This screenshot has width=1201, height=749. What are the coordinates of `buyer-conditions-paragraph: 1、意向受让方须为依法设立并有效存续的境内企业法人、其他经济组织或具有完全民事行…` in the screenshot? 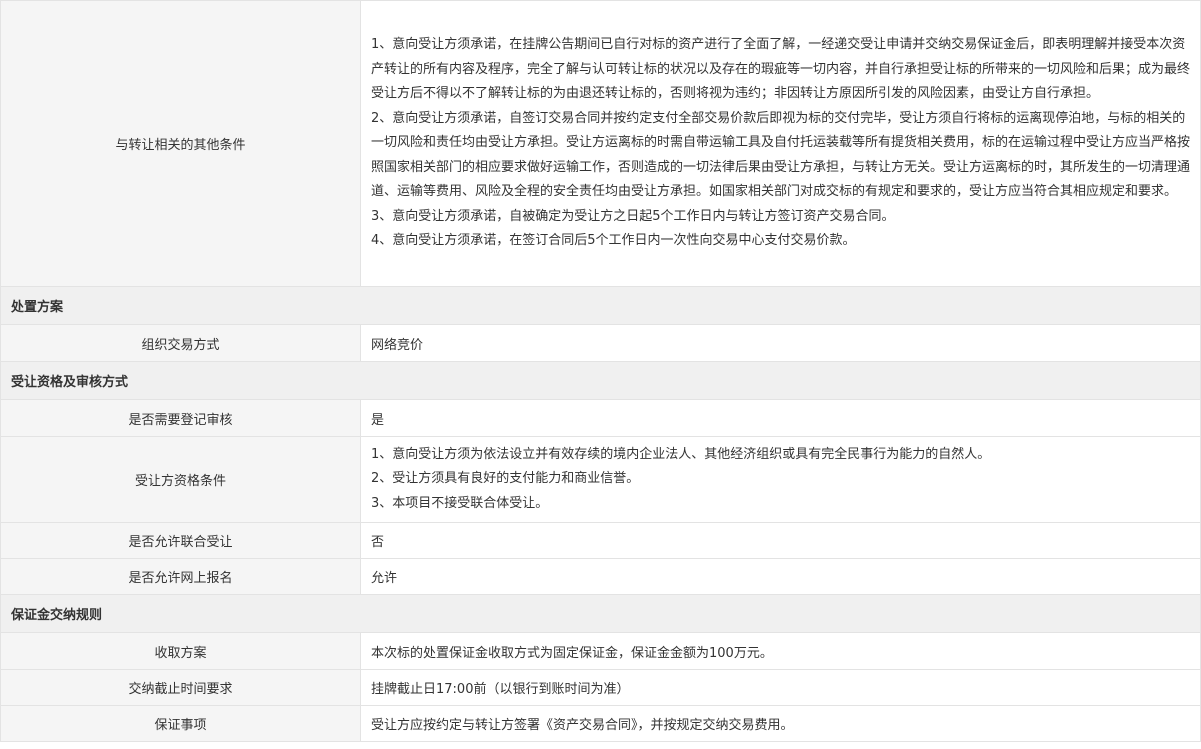 It's located at (681, 454).